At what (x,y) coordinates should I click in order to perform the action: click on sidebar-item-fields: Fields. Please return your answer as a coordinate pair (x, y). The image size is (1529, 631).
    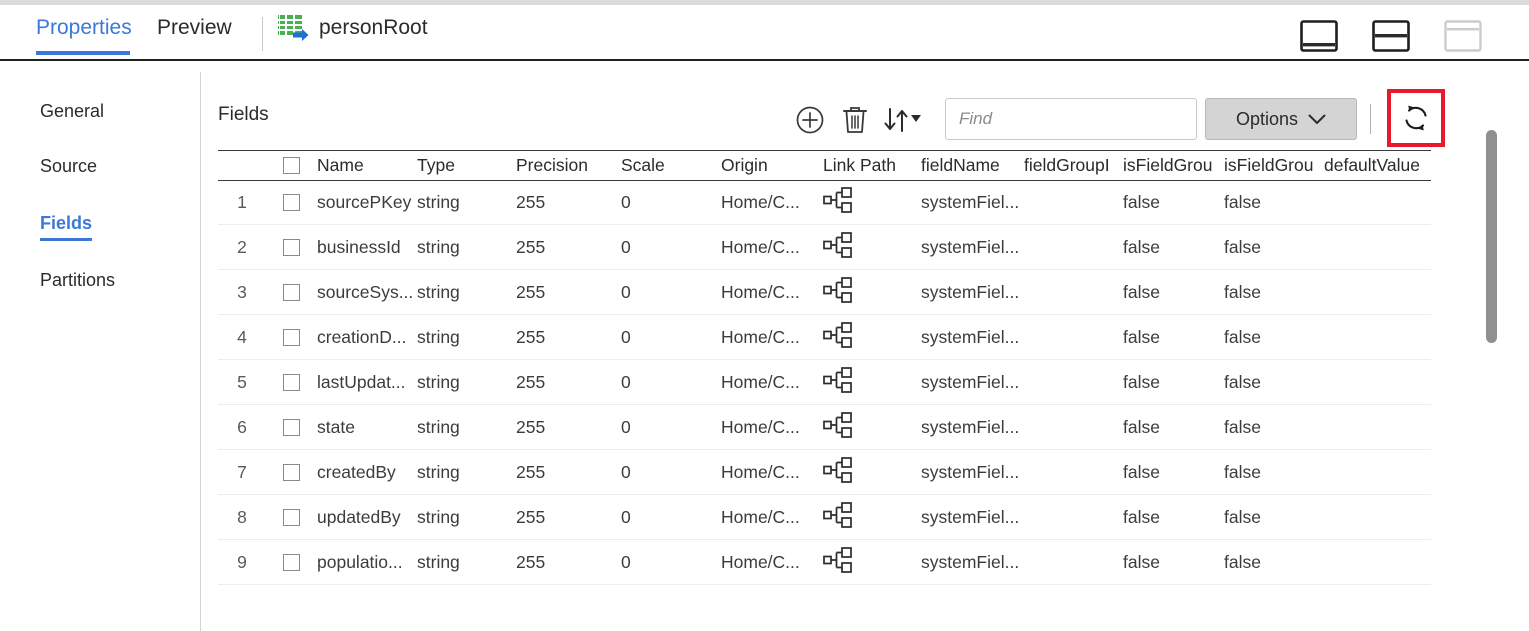
    Looking at the image, I should click on (66, 227).